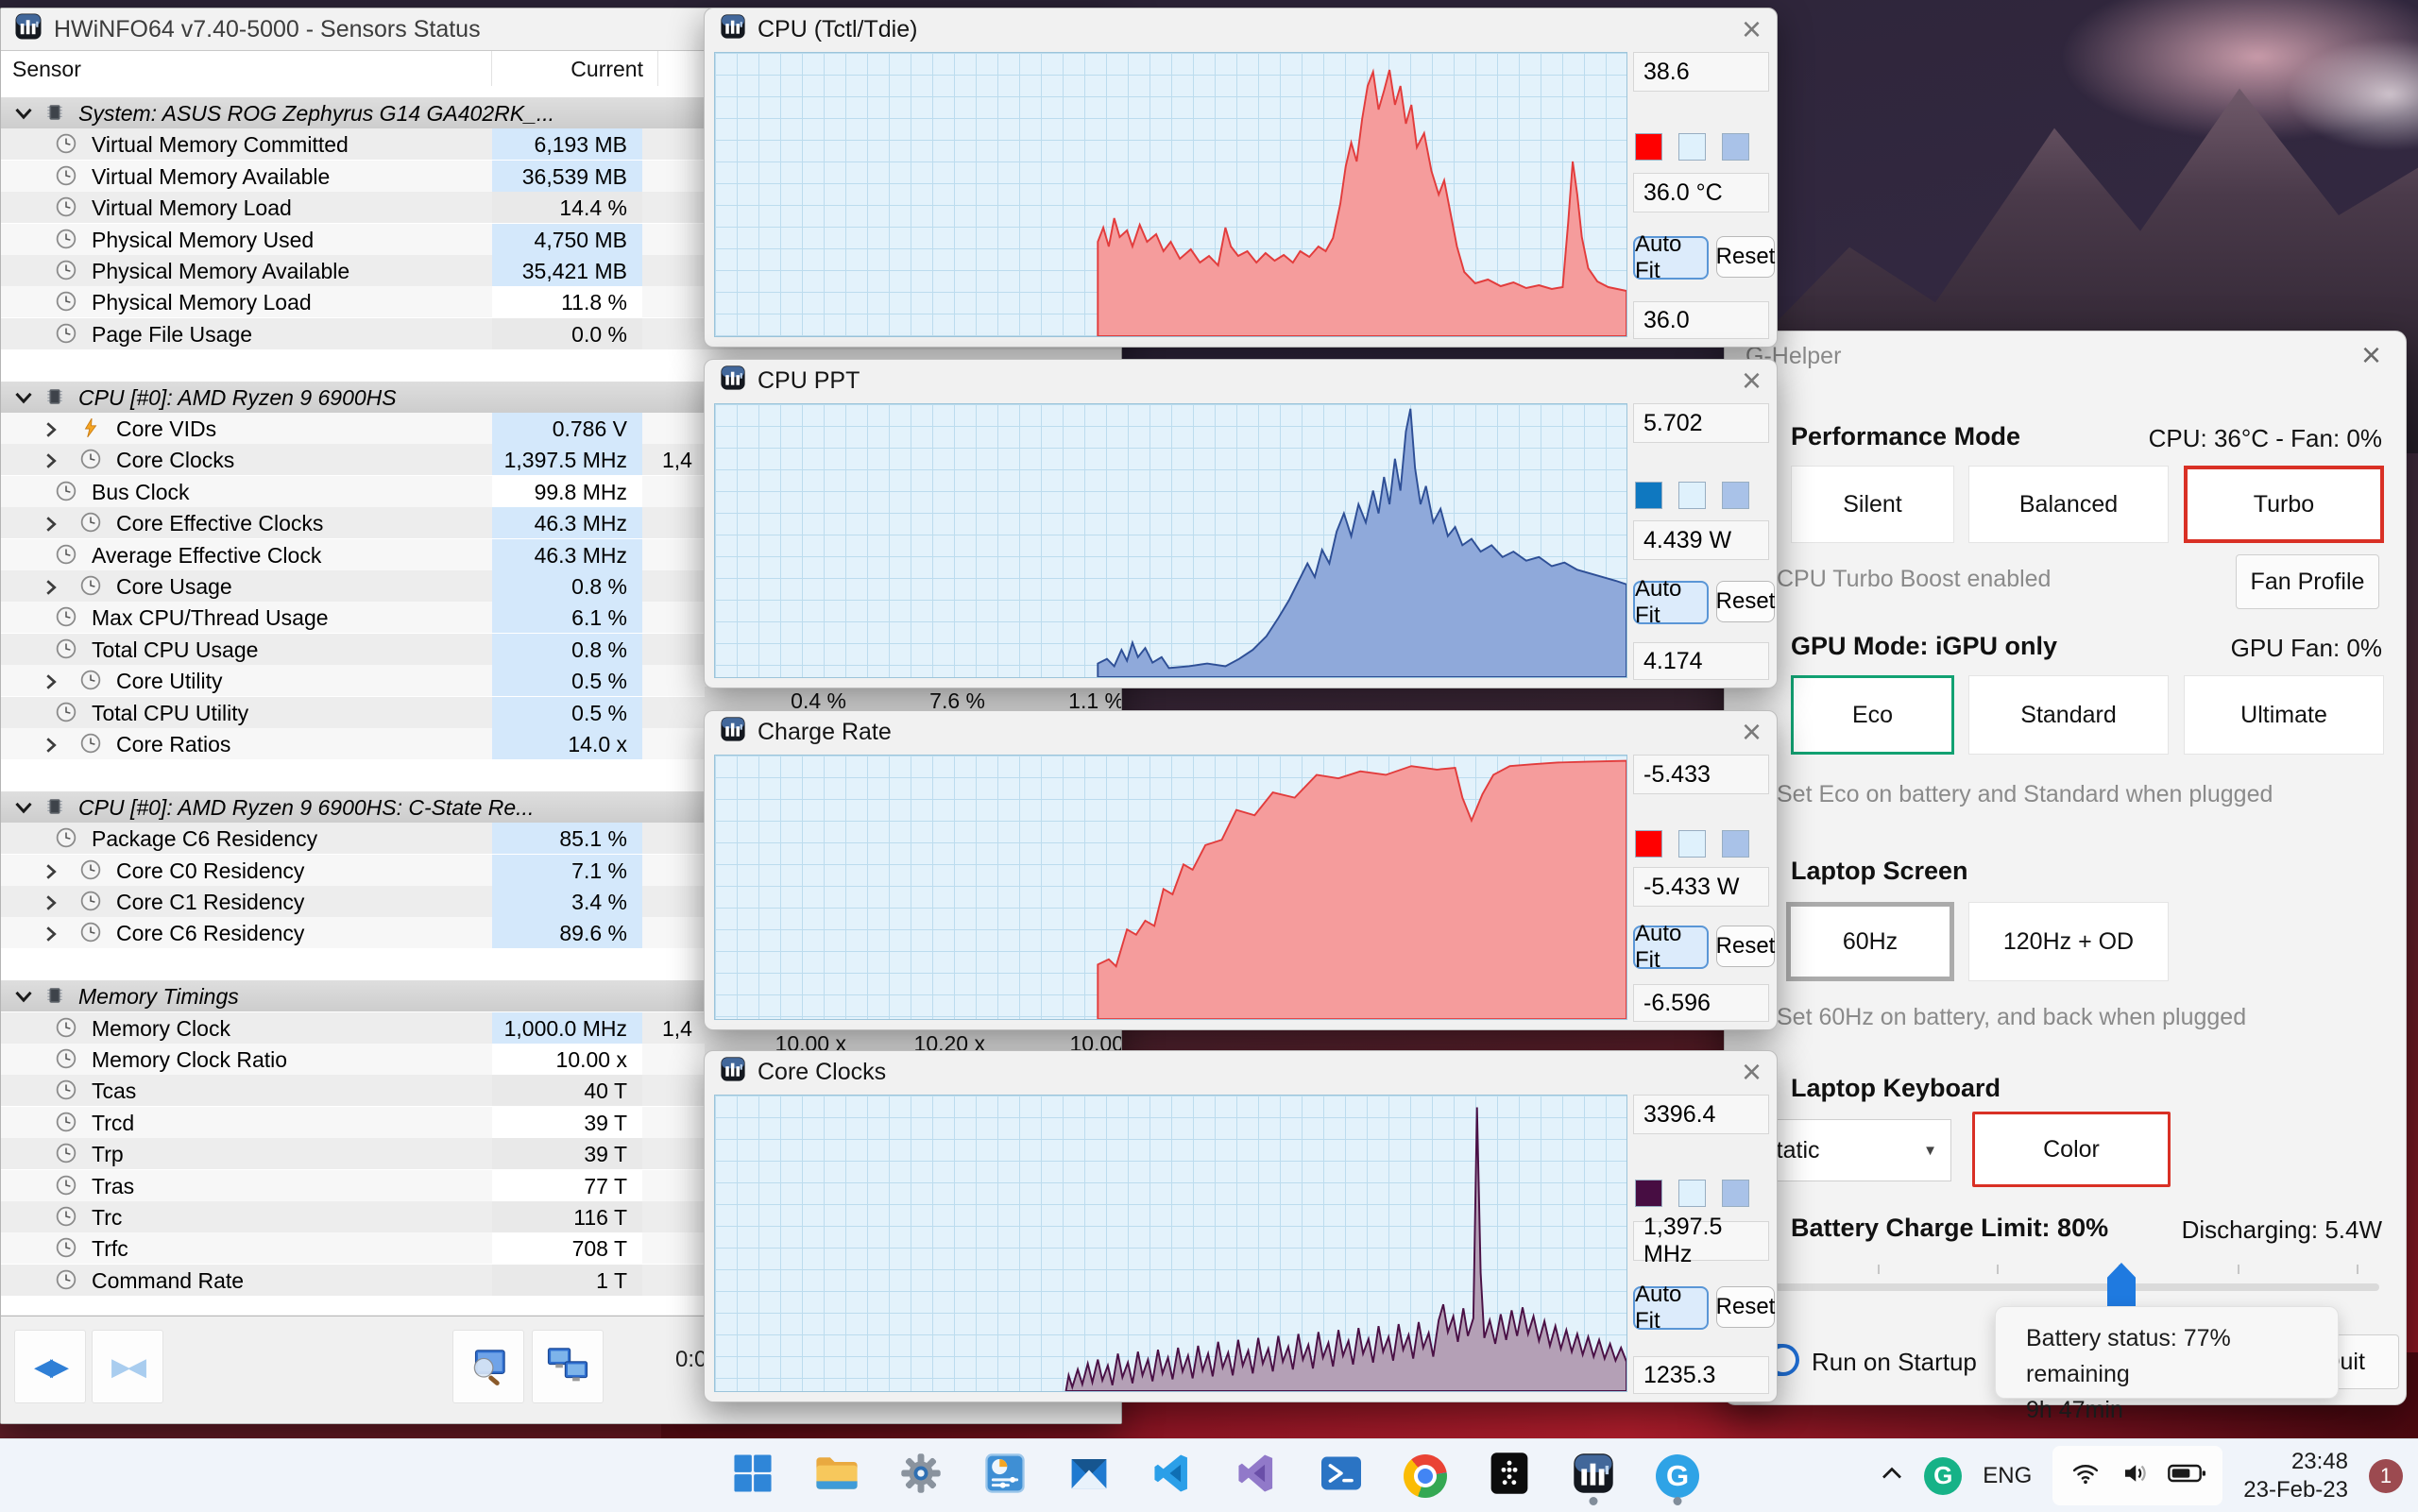 This screenshot has height=1512, width=2418. Describe the element at coordinates (1342, 1476) in the screenshot. I see `taskbar-icon-powershell` at that location.